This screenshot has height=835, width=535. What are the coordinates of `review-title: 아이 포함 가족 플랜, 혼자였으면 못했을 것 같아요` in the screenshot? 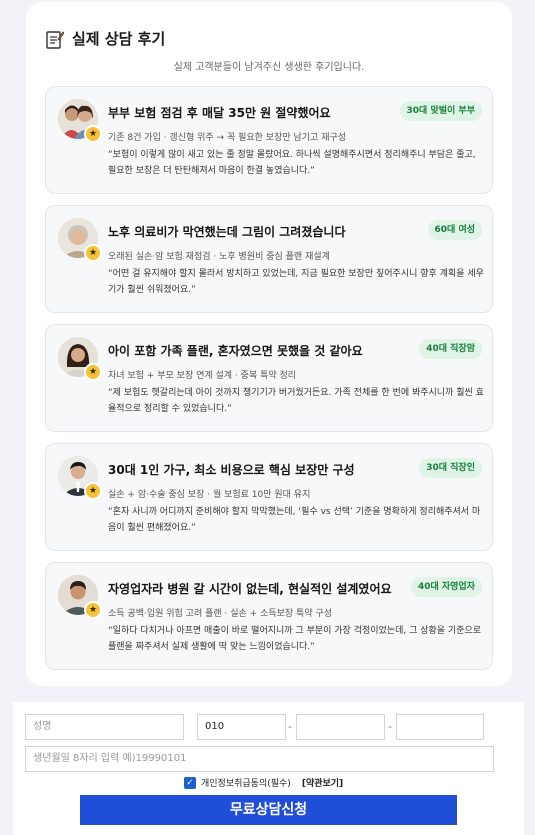 It's located at (235, 351).